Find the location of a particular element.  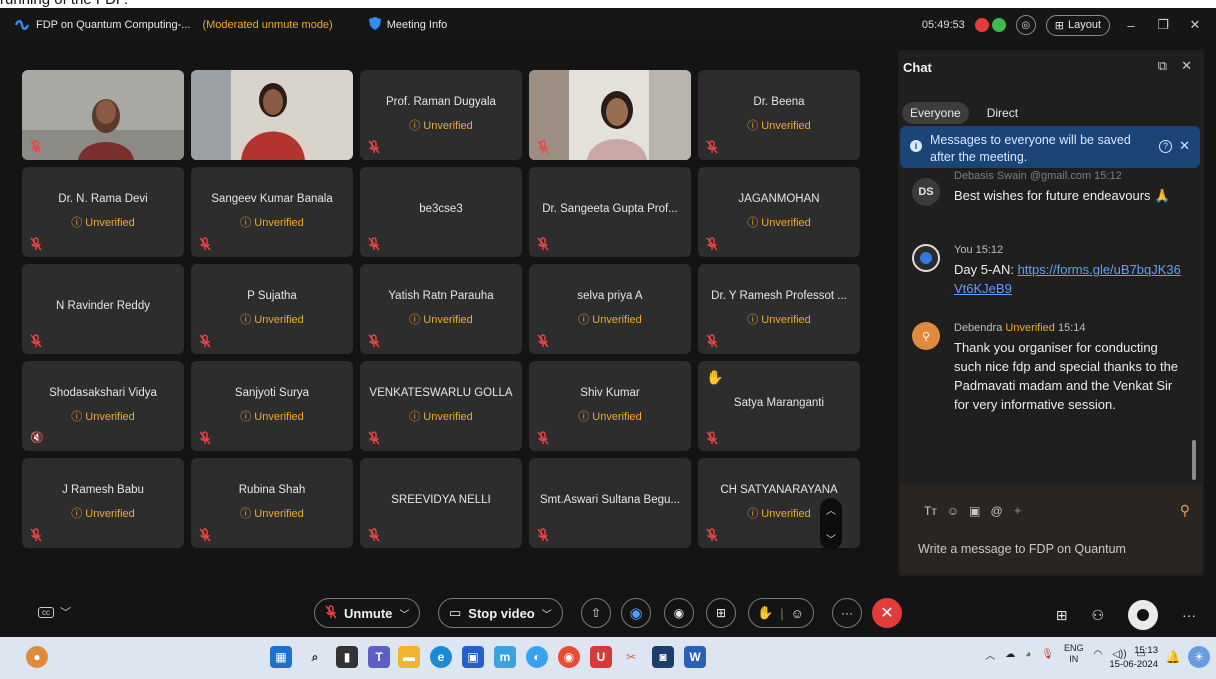

mcafee-icon: U is located at coordinates (601, 657).